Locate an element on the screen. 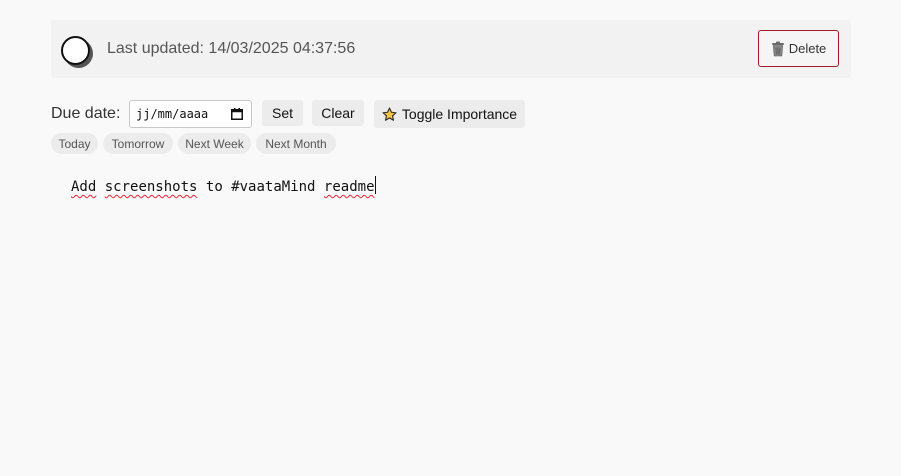 This screenshot has height=476, width=901. star-icon is located at coordinates (389, 114).